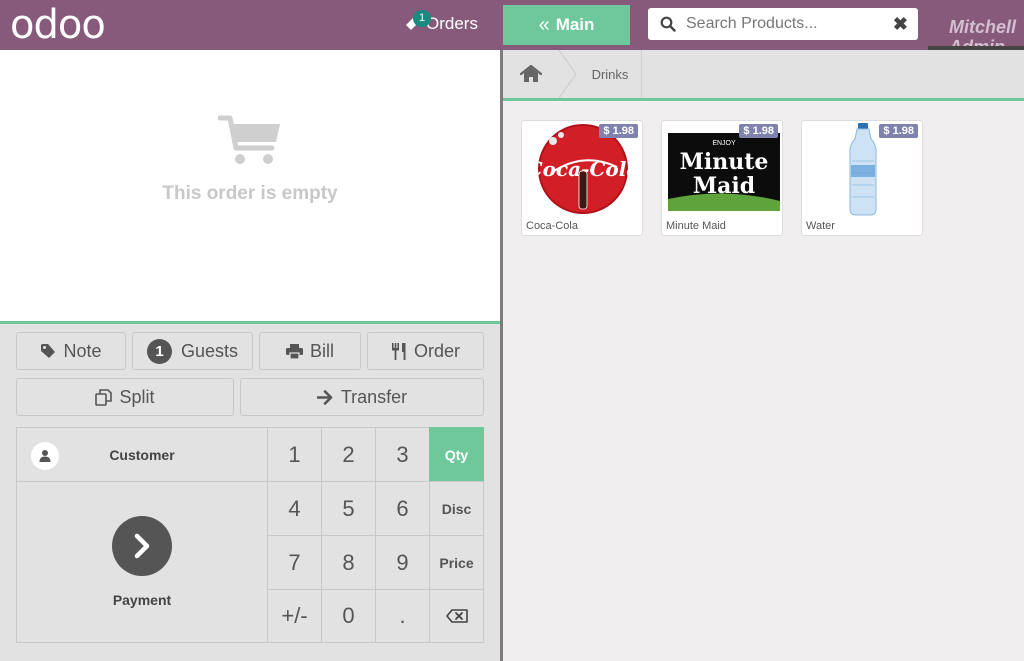  I want to click on double-chevron-left-icon: «, so click(544, 24).